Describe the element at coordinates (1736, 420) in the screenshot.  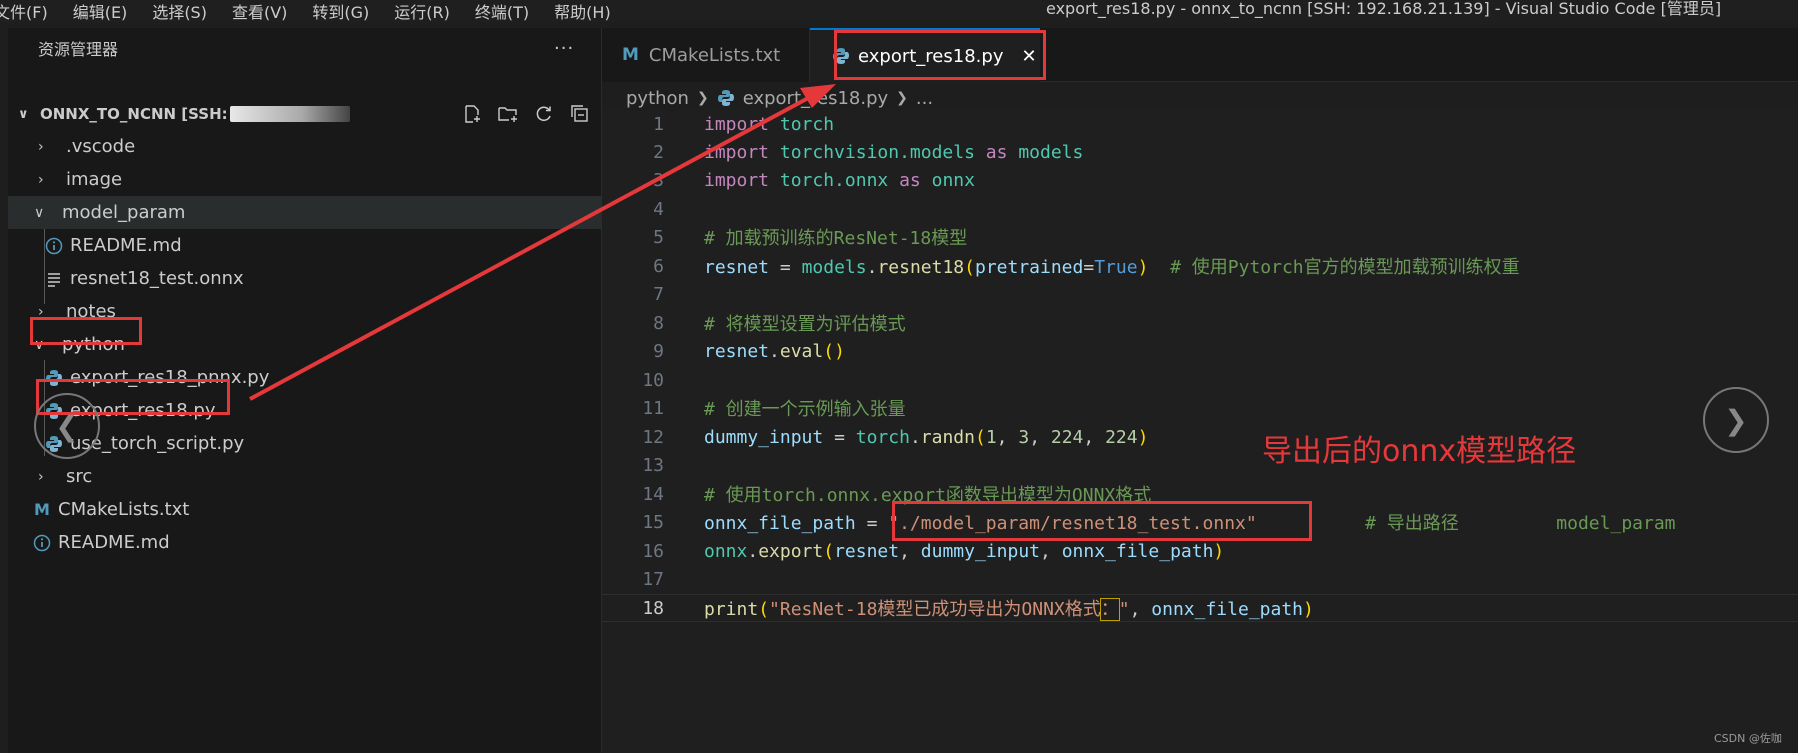
I see `next-image-button: ❯` at that location.